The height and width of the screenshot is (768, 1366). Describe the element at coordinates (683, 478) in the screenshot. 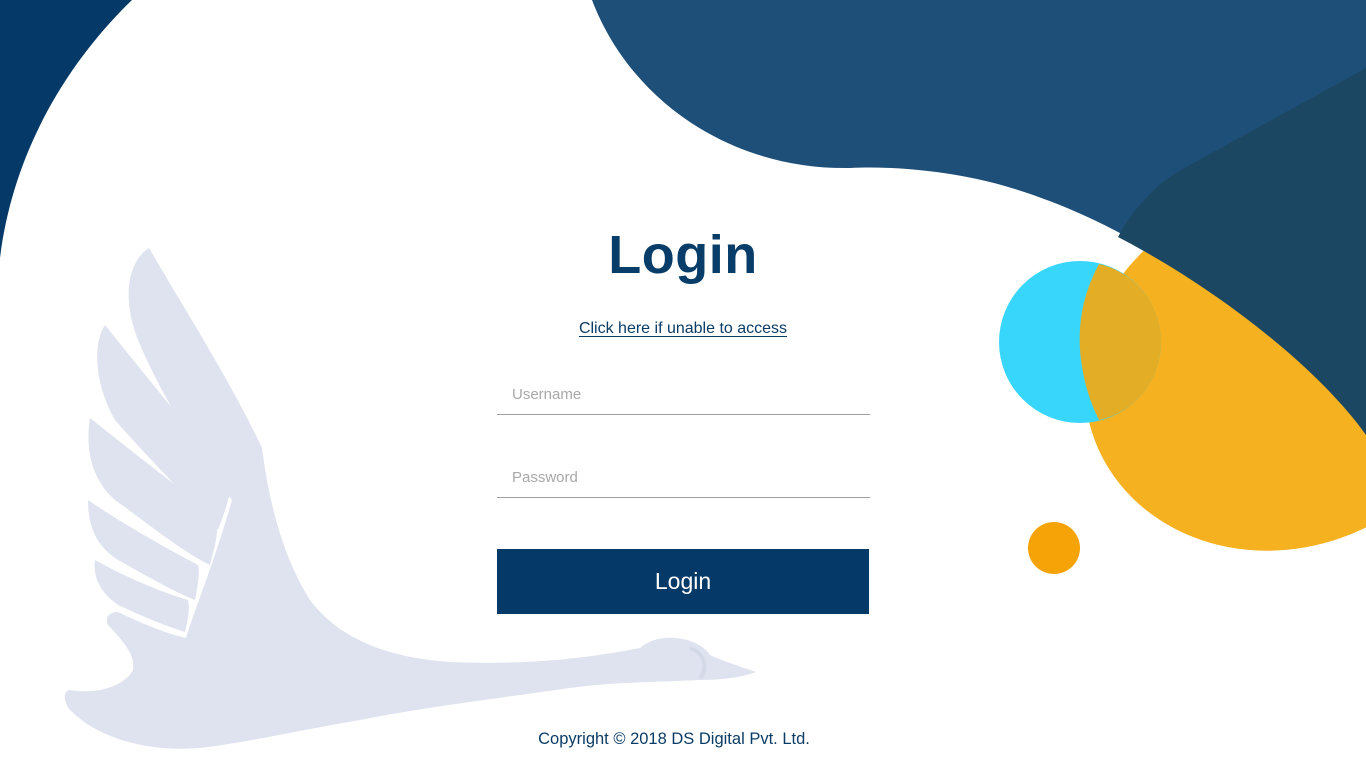

I see `password-input` at that location.